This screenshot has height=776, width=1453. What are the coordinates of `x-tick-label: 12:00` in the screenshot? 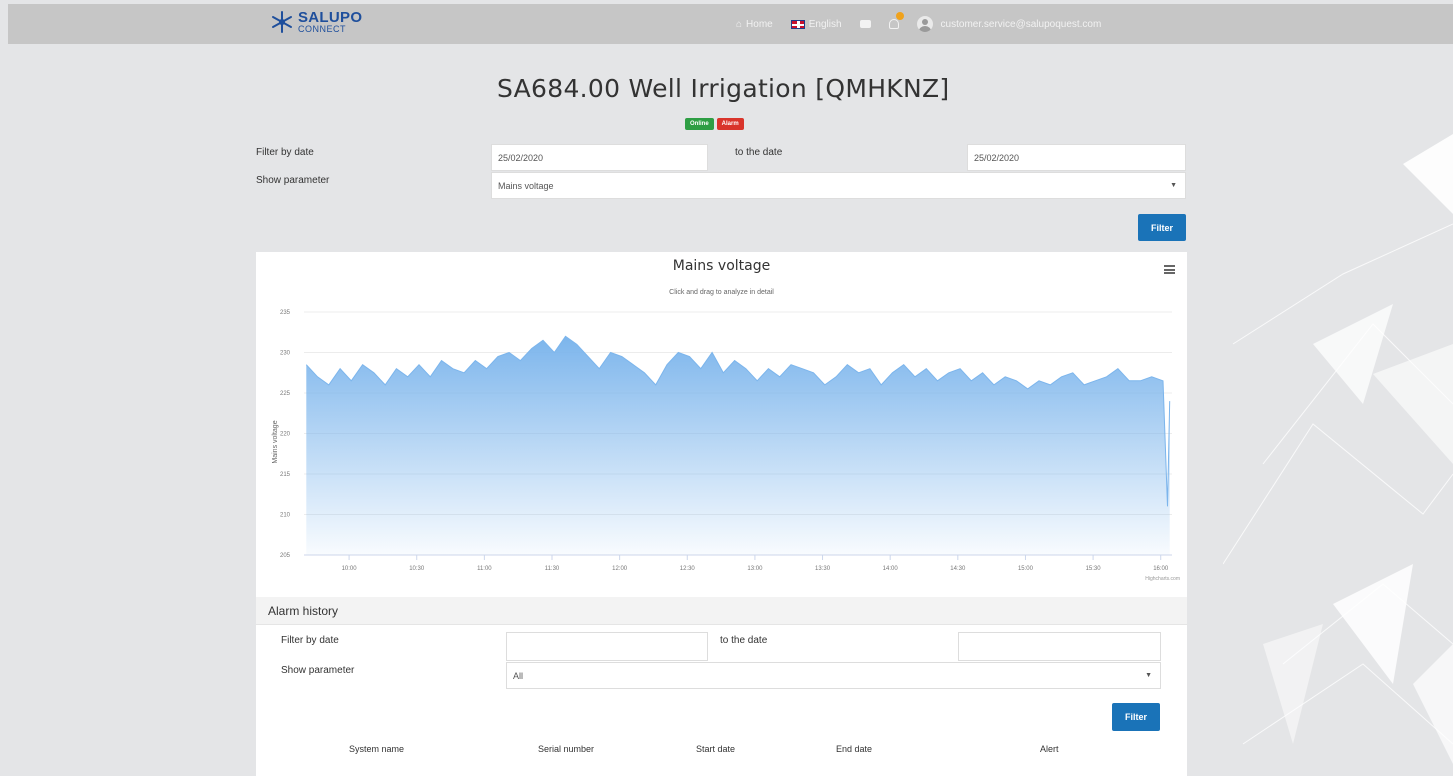 It's located at (620, 569).